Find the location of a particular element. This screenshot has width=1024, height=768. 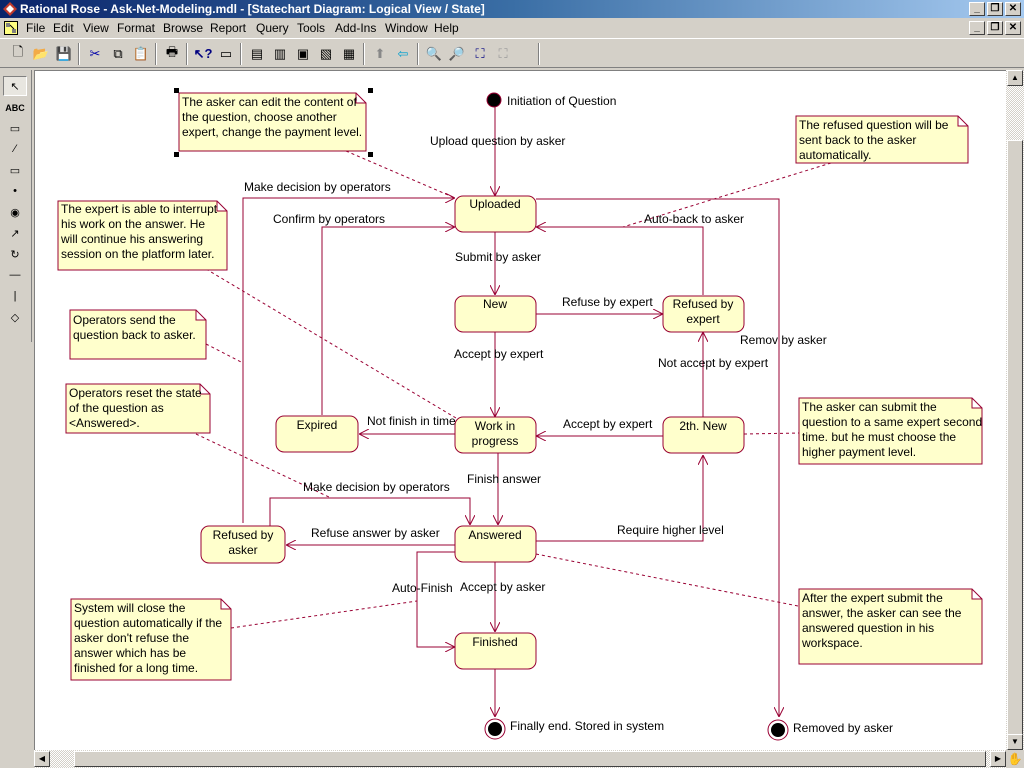

doc-minimize-button: _ is located at coordinates (977, 28).